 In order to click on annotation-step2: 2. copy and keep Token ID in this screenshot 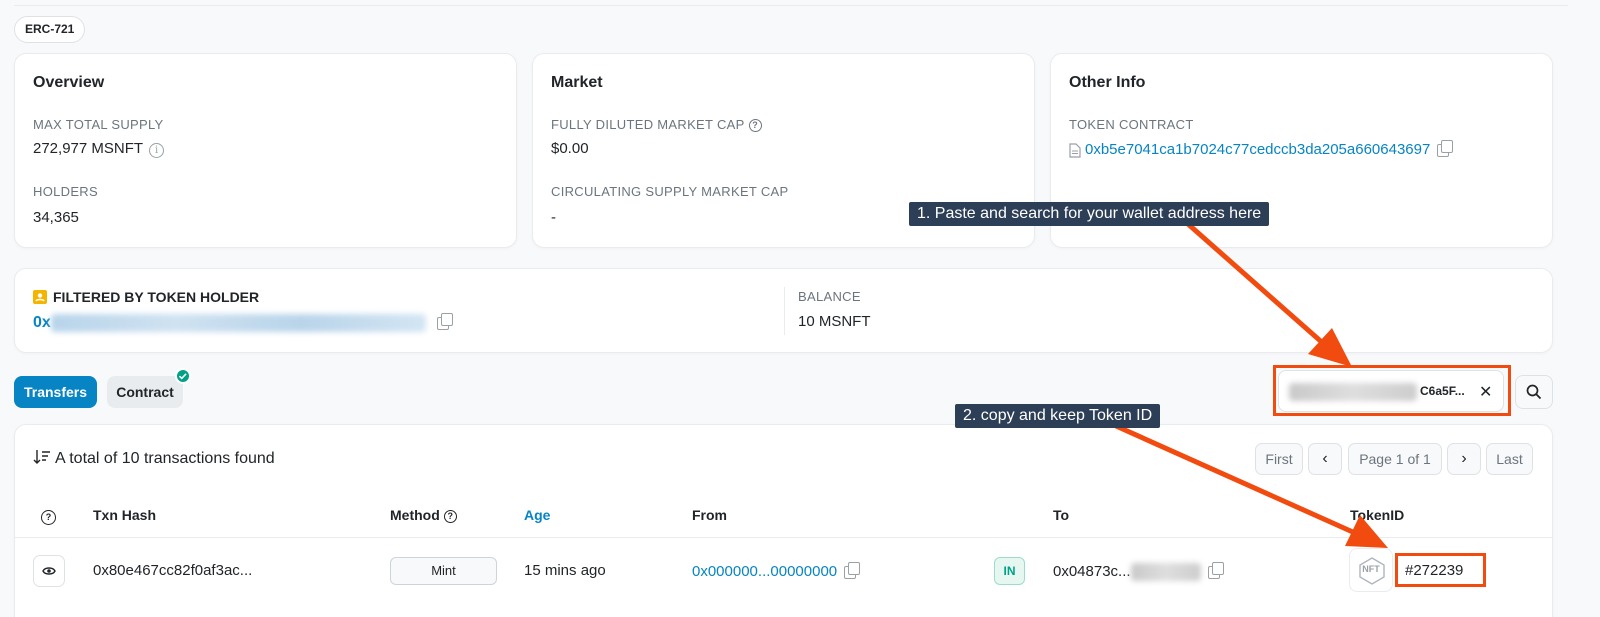, I will do `click(1058, 416)`.